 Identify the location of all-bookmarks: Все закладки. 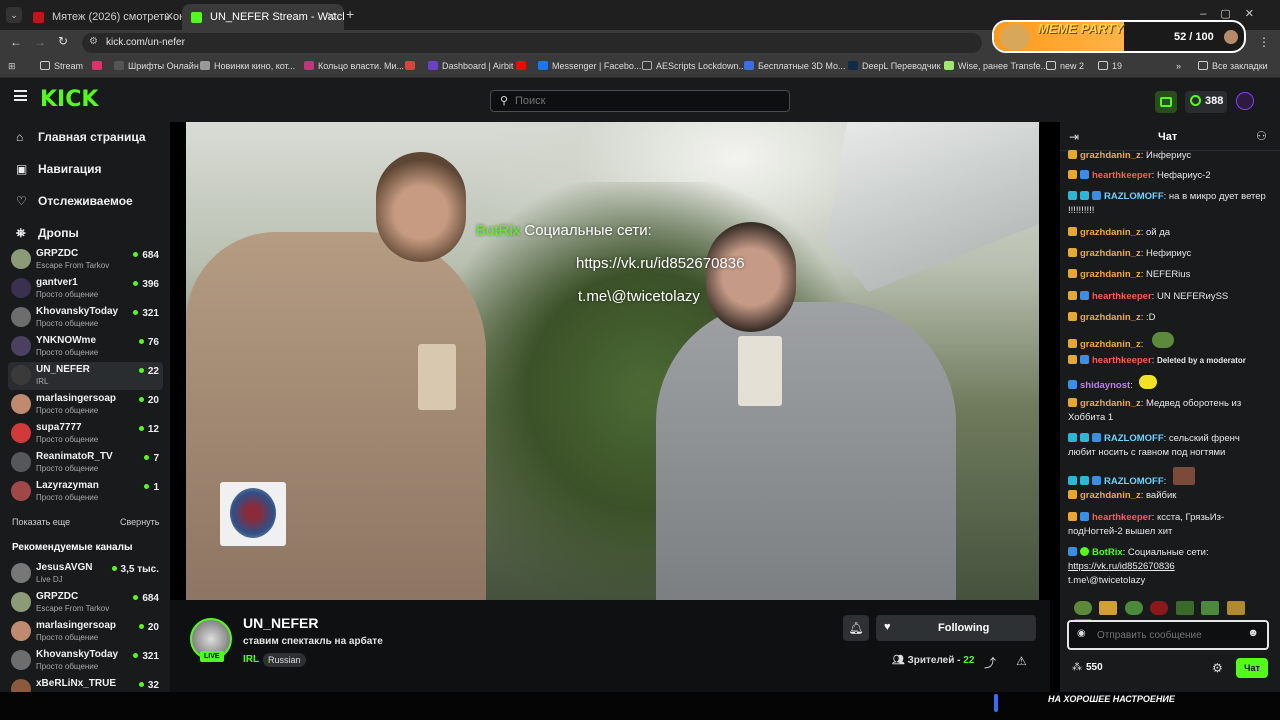
(1233, 66).